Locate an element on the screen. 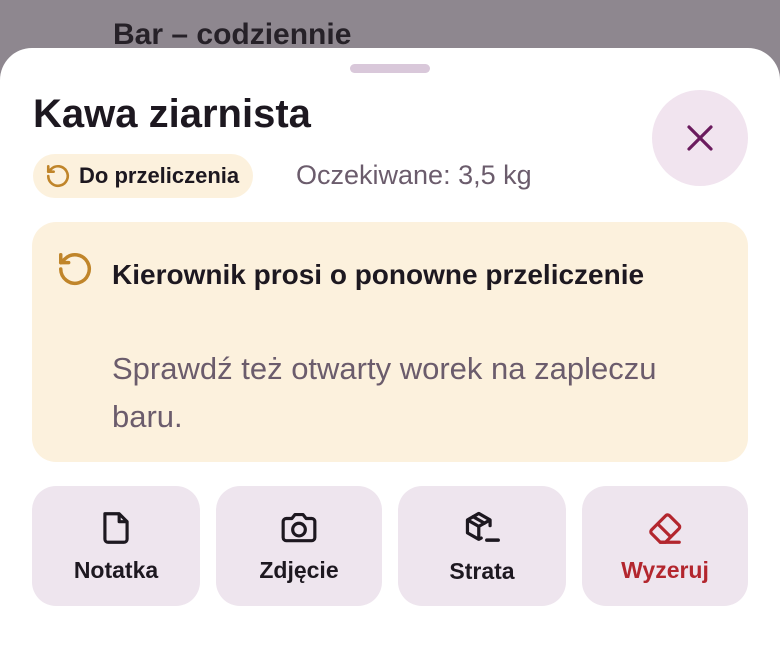  reset-button-label: Wyzeruj is located at coordinates (665, 569).